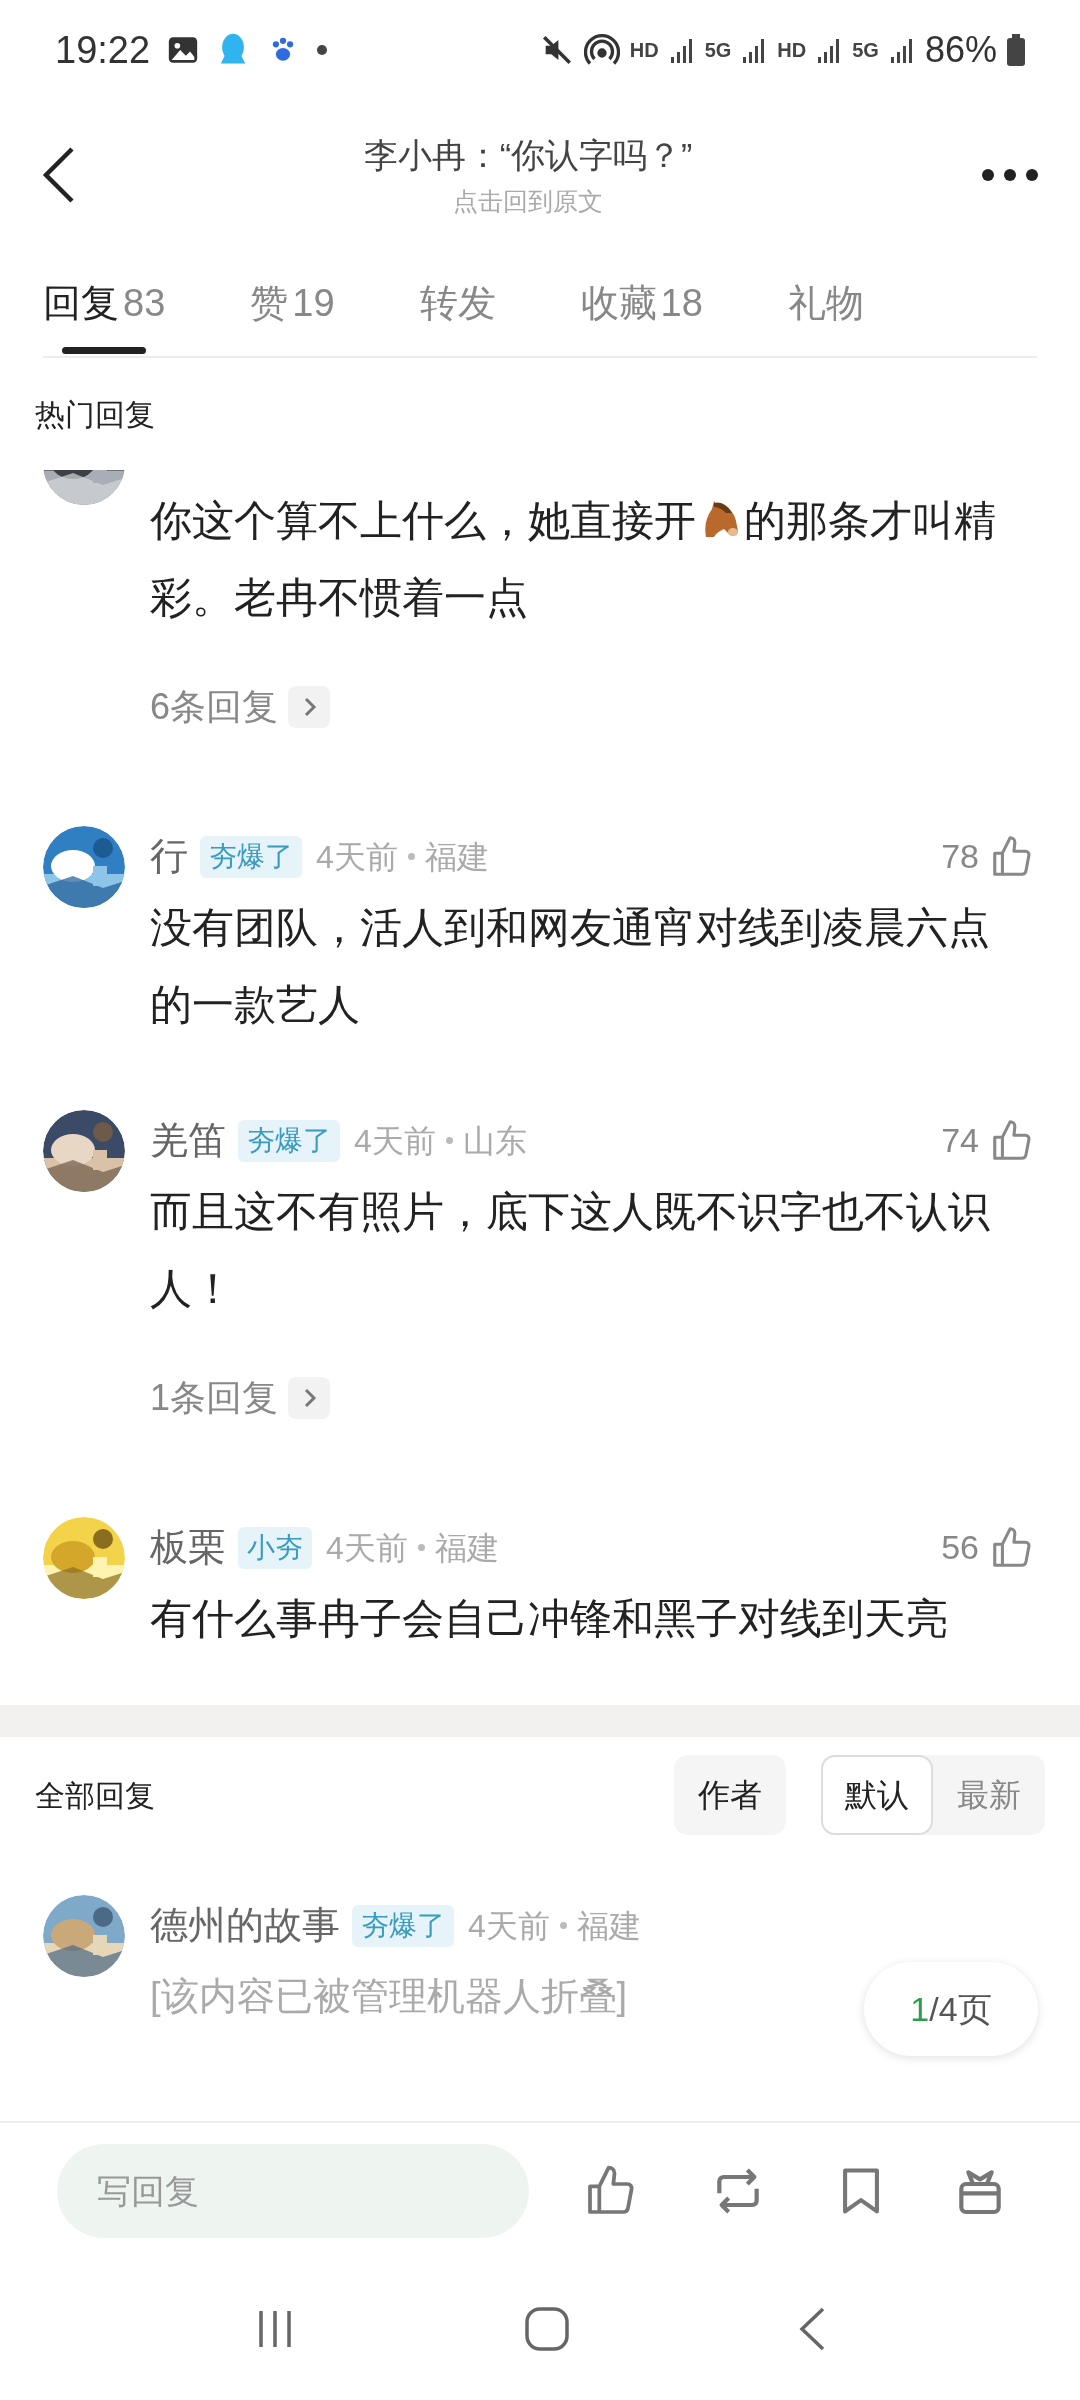  I want to click on tab: 回复83, so click(104, 303).